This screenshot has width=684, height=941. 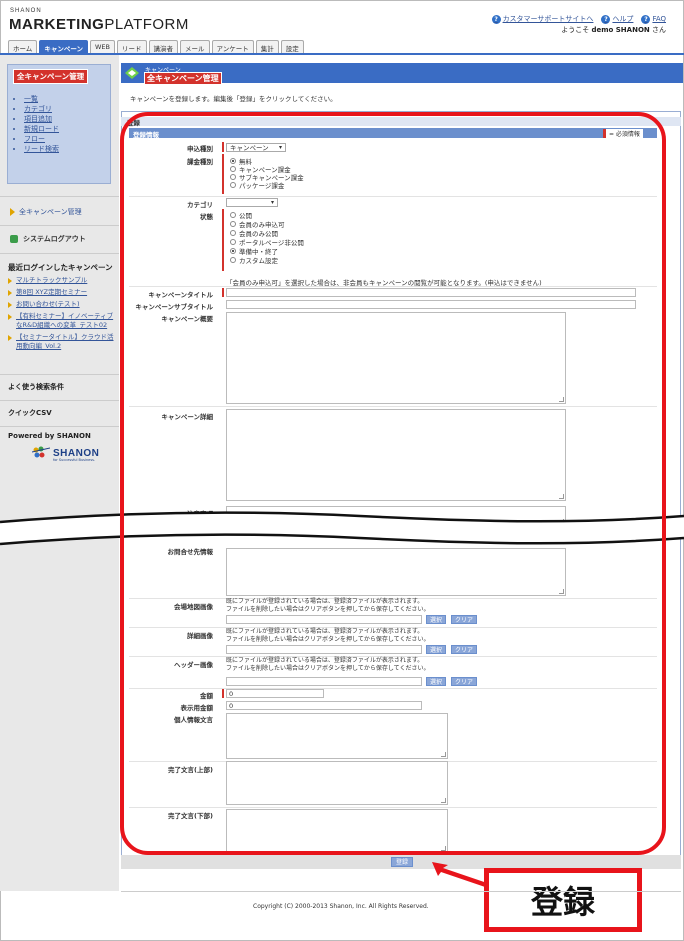 I want to click on sidebar-item-add-field: 項目追加, so click(x=67, y=119).